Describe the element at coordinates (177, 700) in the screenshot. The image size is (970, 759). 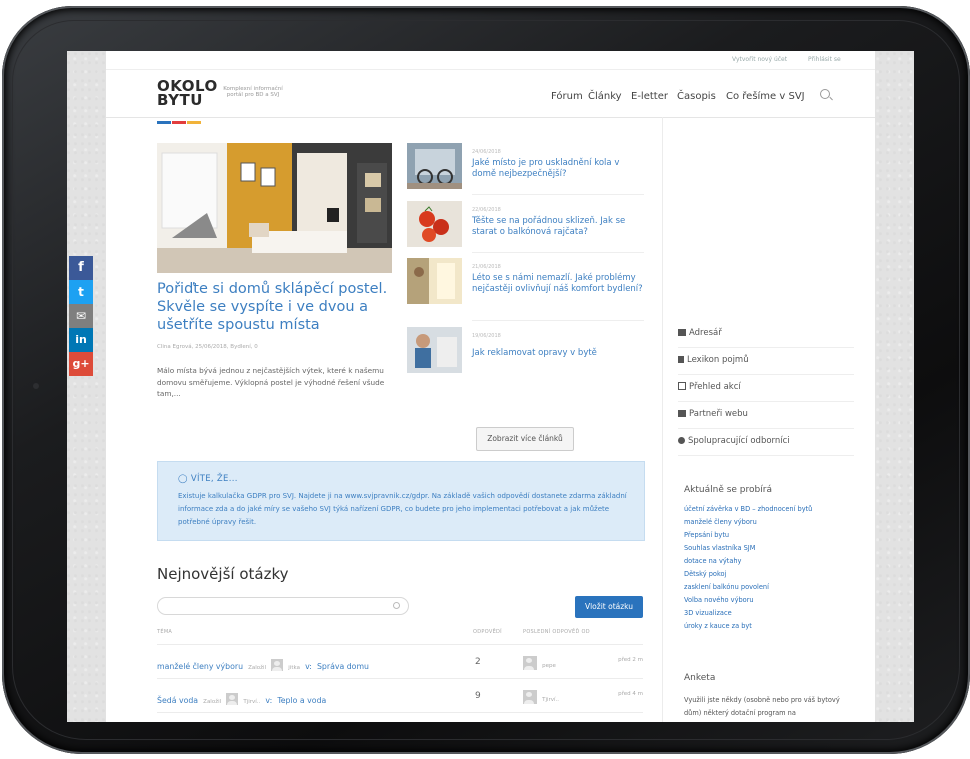
I see `question-topic: Šedá voda` at that location.